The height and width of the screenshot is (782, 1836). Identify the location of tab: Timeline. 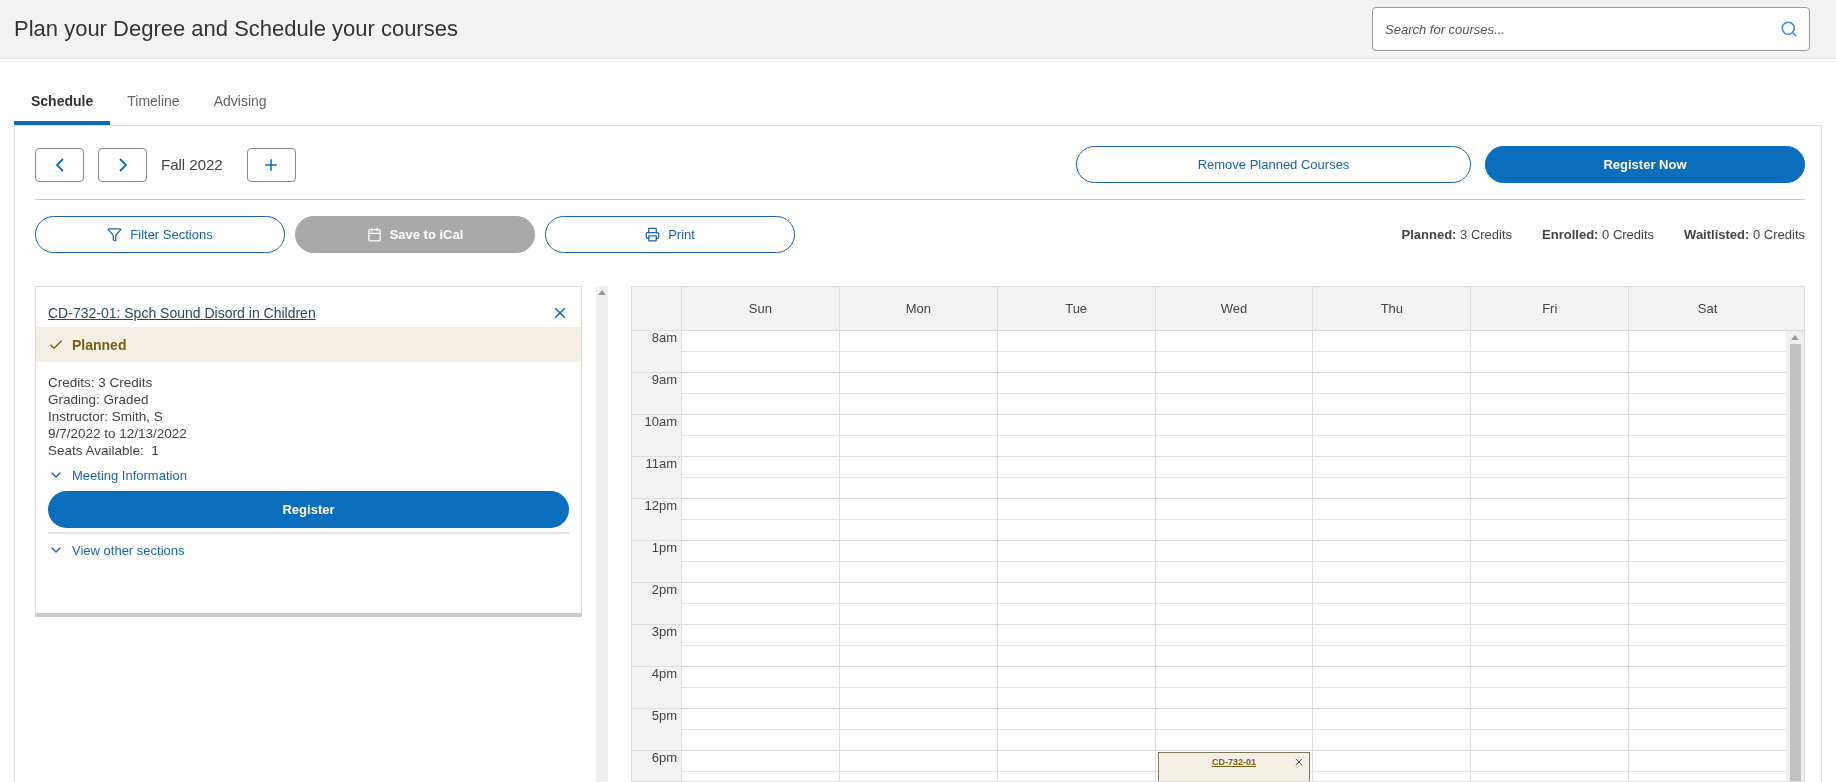
(153, 104).